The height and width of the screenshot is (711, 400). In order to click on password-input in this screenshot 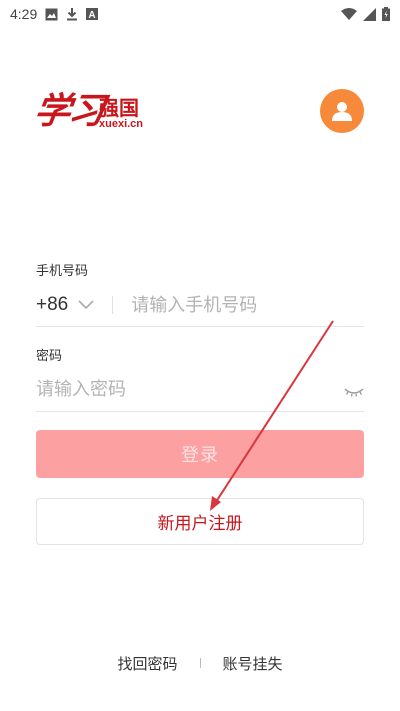, I will do `click(176, 389)`.